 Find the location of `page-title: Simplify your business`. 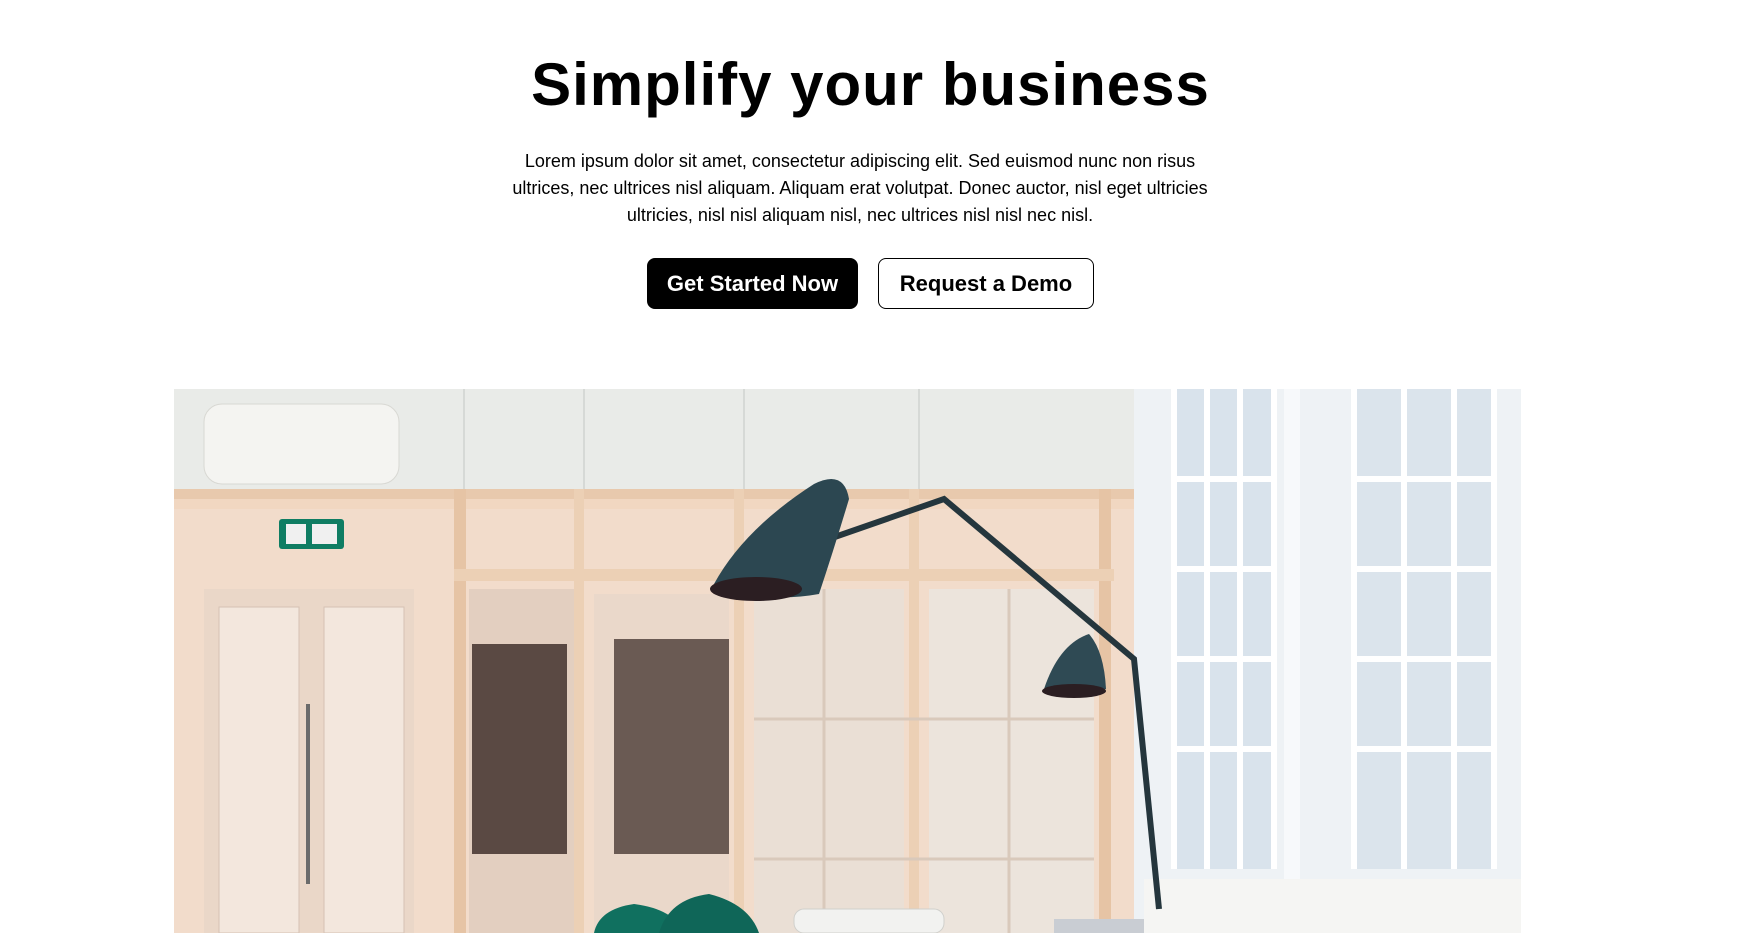

page-title: Simplify your business is located at coordinates (870, 84).